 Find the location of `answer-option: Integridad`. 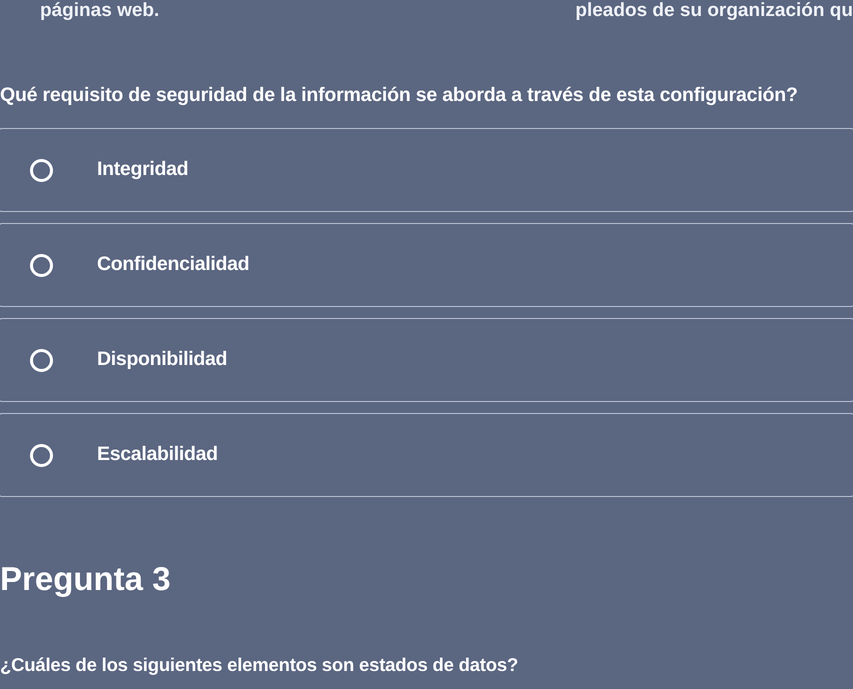

answer-option: Integridad is located at coordinates (426, 170).